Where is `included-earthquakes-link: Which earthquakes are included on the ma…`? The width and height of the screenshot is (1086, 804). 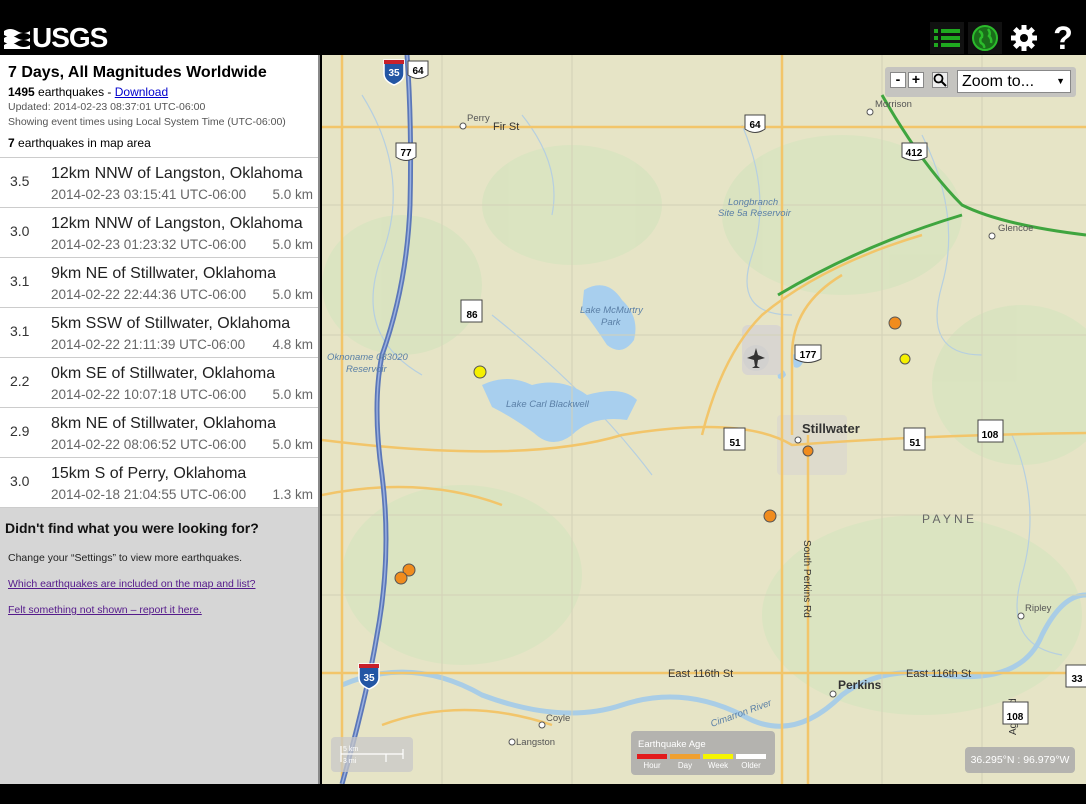 included-earthquakes-link: Which earthquakes are included on the ma… is located at coordinates (159, 584).